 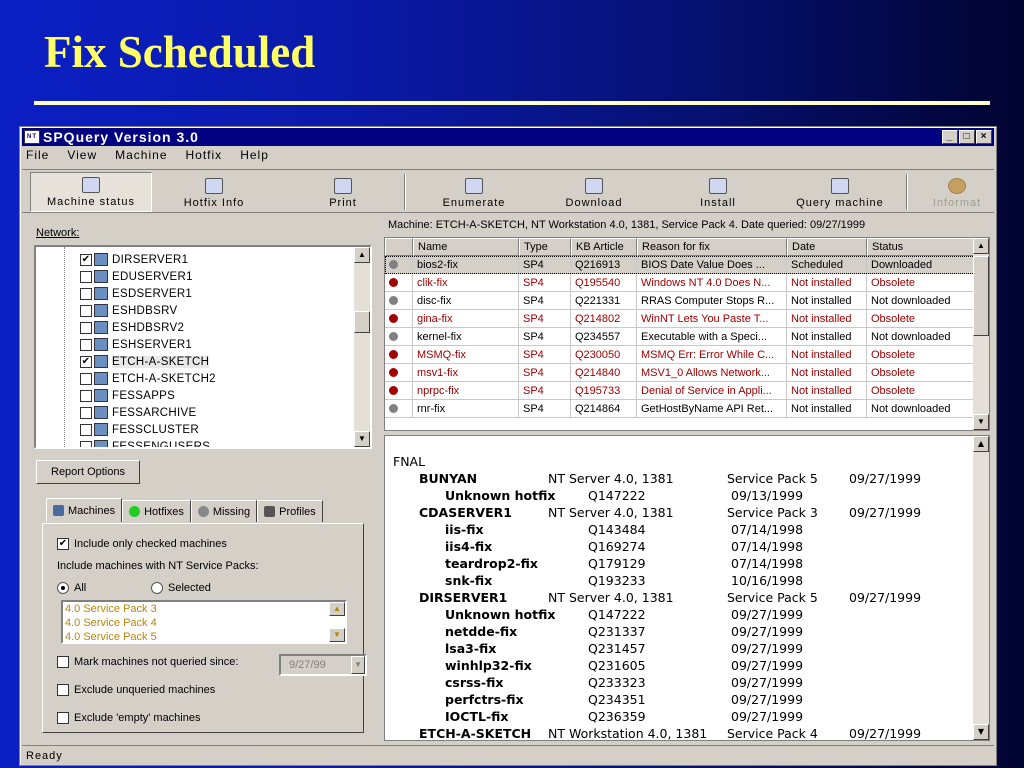 I want to click on install-button: Install, so click(x=718, y=192).